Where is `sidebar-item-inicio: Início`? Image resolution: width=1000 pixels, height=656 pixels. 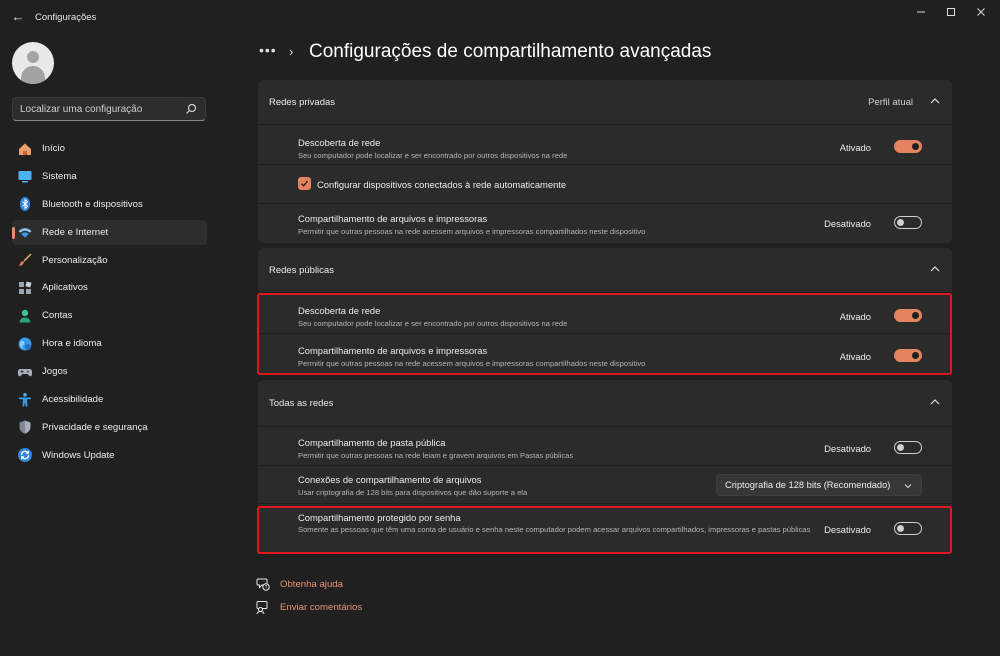 sidebar-item-inicio: Início is located at coordinates (109, 148).